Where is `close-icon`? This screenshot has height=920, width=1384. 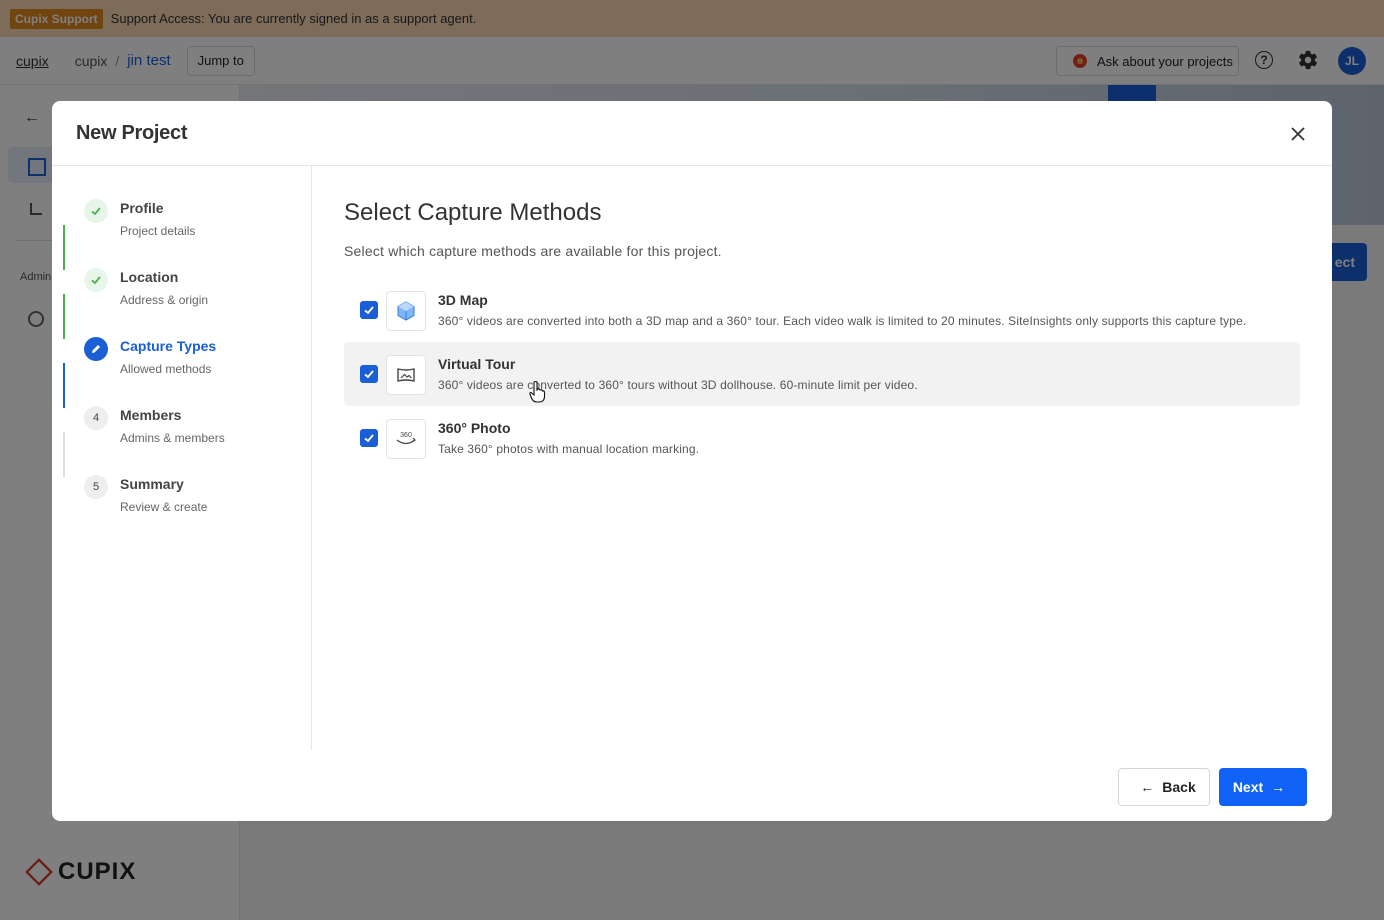
close-icon is located at coordinates (1298, 134).